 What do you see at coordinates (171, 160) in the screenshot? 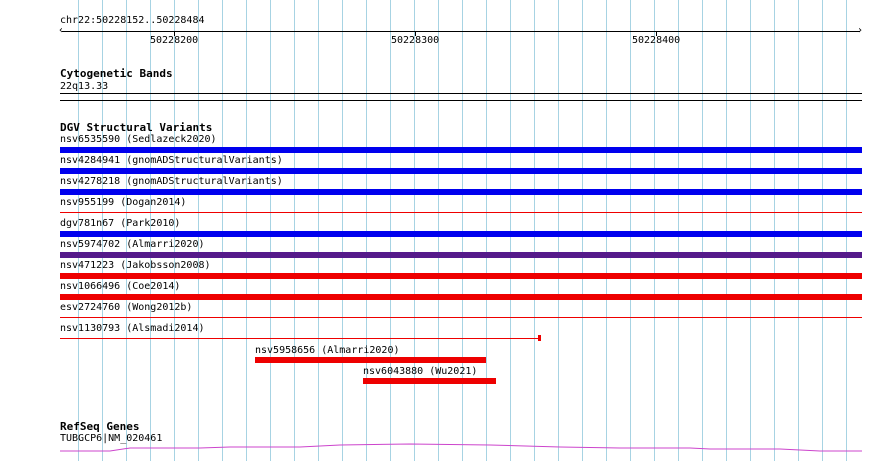
I see `feature-label: nsv4284941 (gnomADStructuralVariants)` at bounding box center [171, 160].